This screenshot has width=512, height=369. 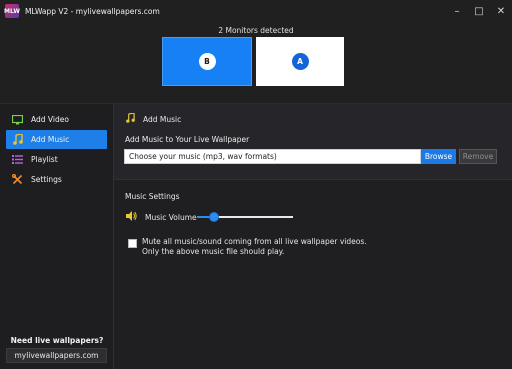 I want to click on sidebar-item-label: Add Music, so click(x=50, y=139).